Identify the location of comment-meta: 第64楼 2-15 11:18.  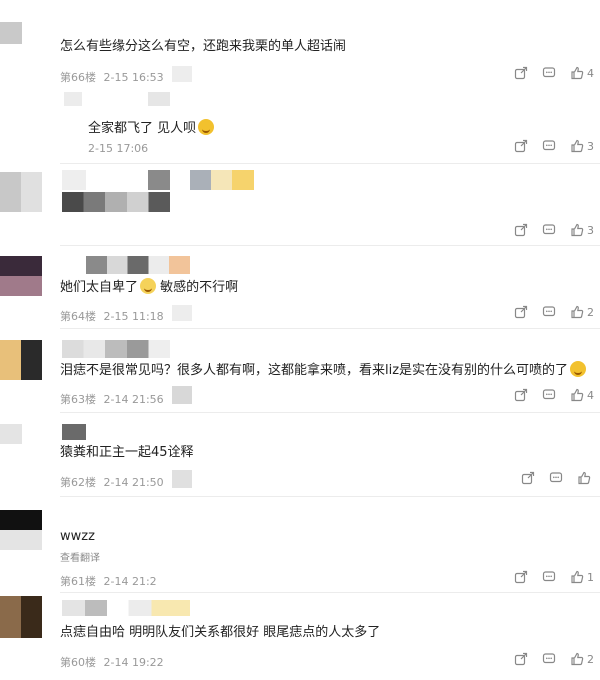
(112, 316).